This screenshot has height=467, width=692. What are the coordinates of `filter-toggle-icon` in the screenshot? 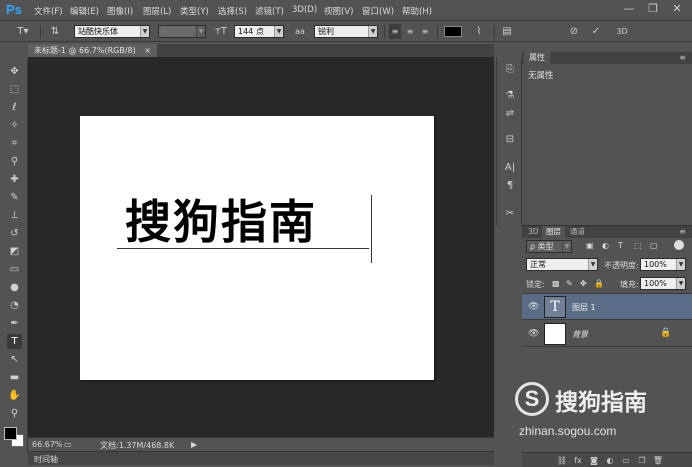 It's located at (679, 245).